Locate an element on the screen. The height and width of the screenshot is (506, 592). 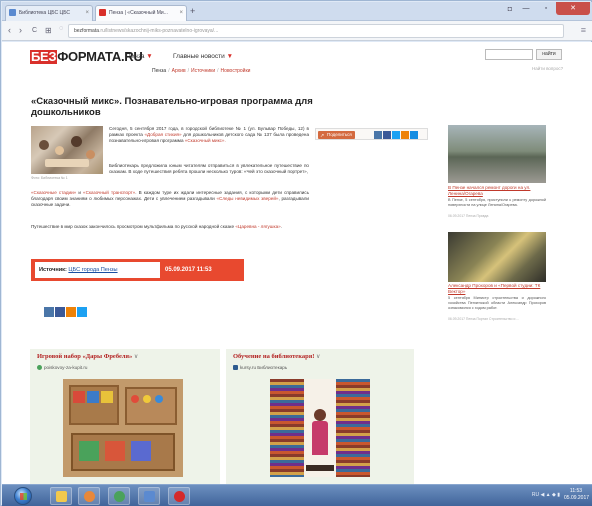
taskbar-explorer is located at coordinates (61, 496).